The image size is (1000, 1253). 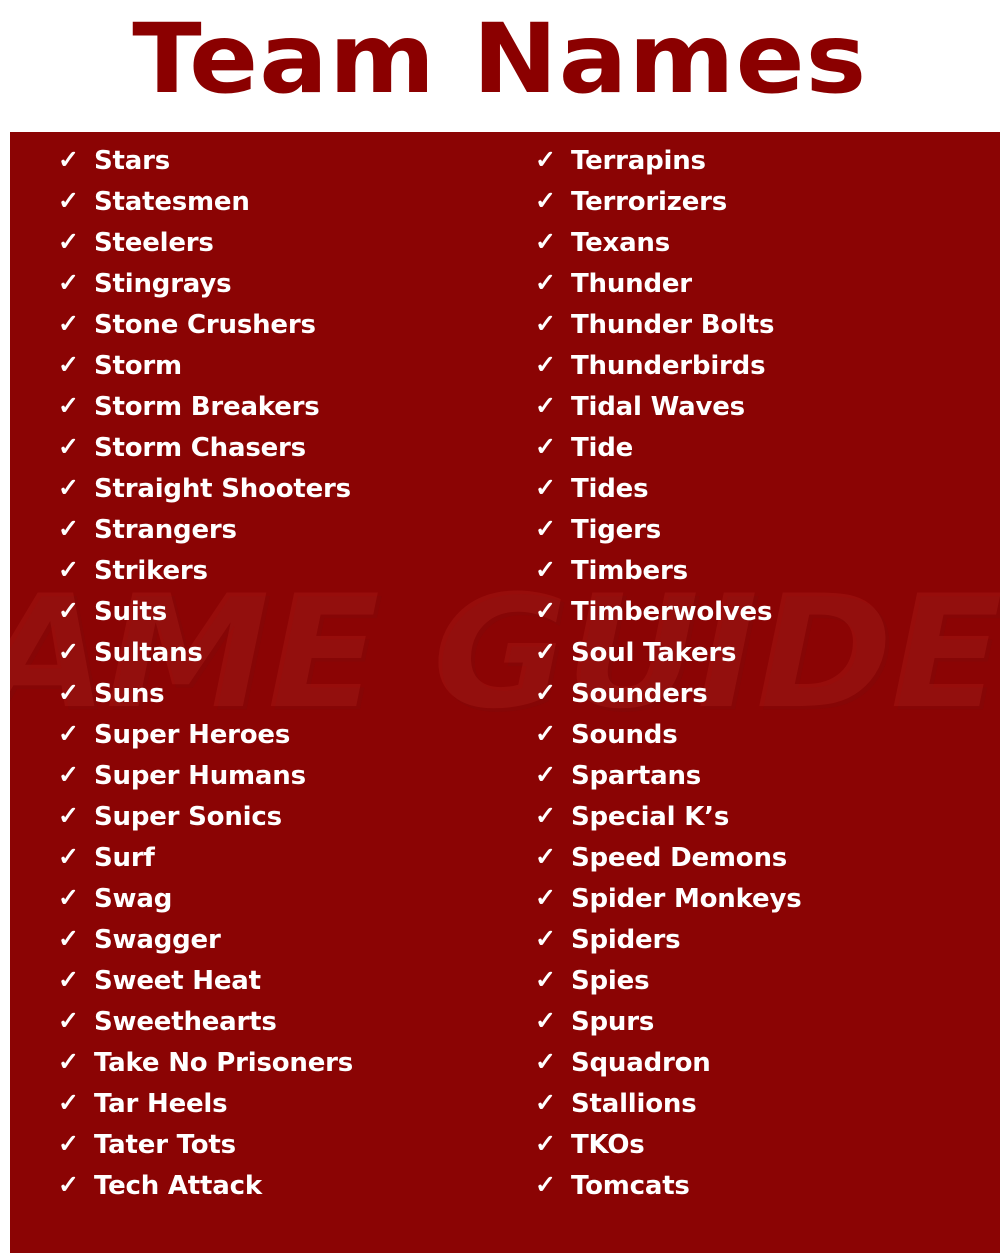 I want to click on team-name-label: Terrapins, so click(x=638, y=161).